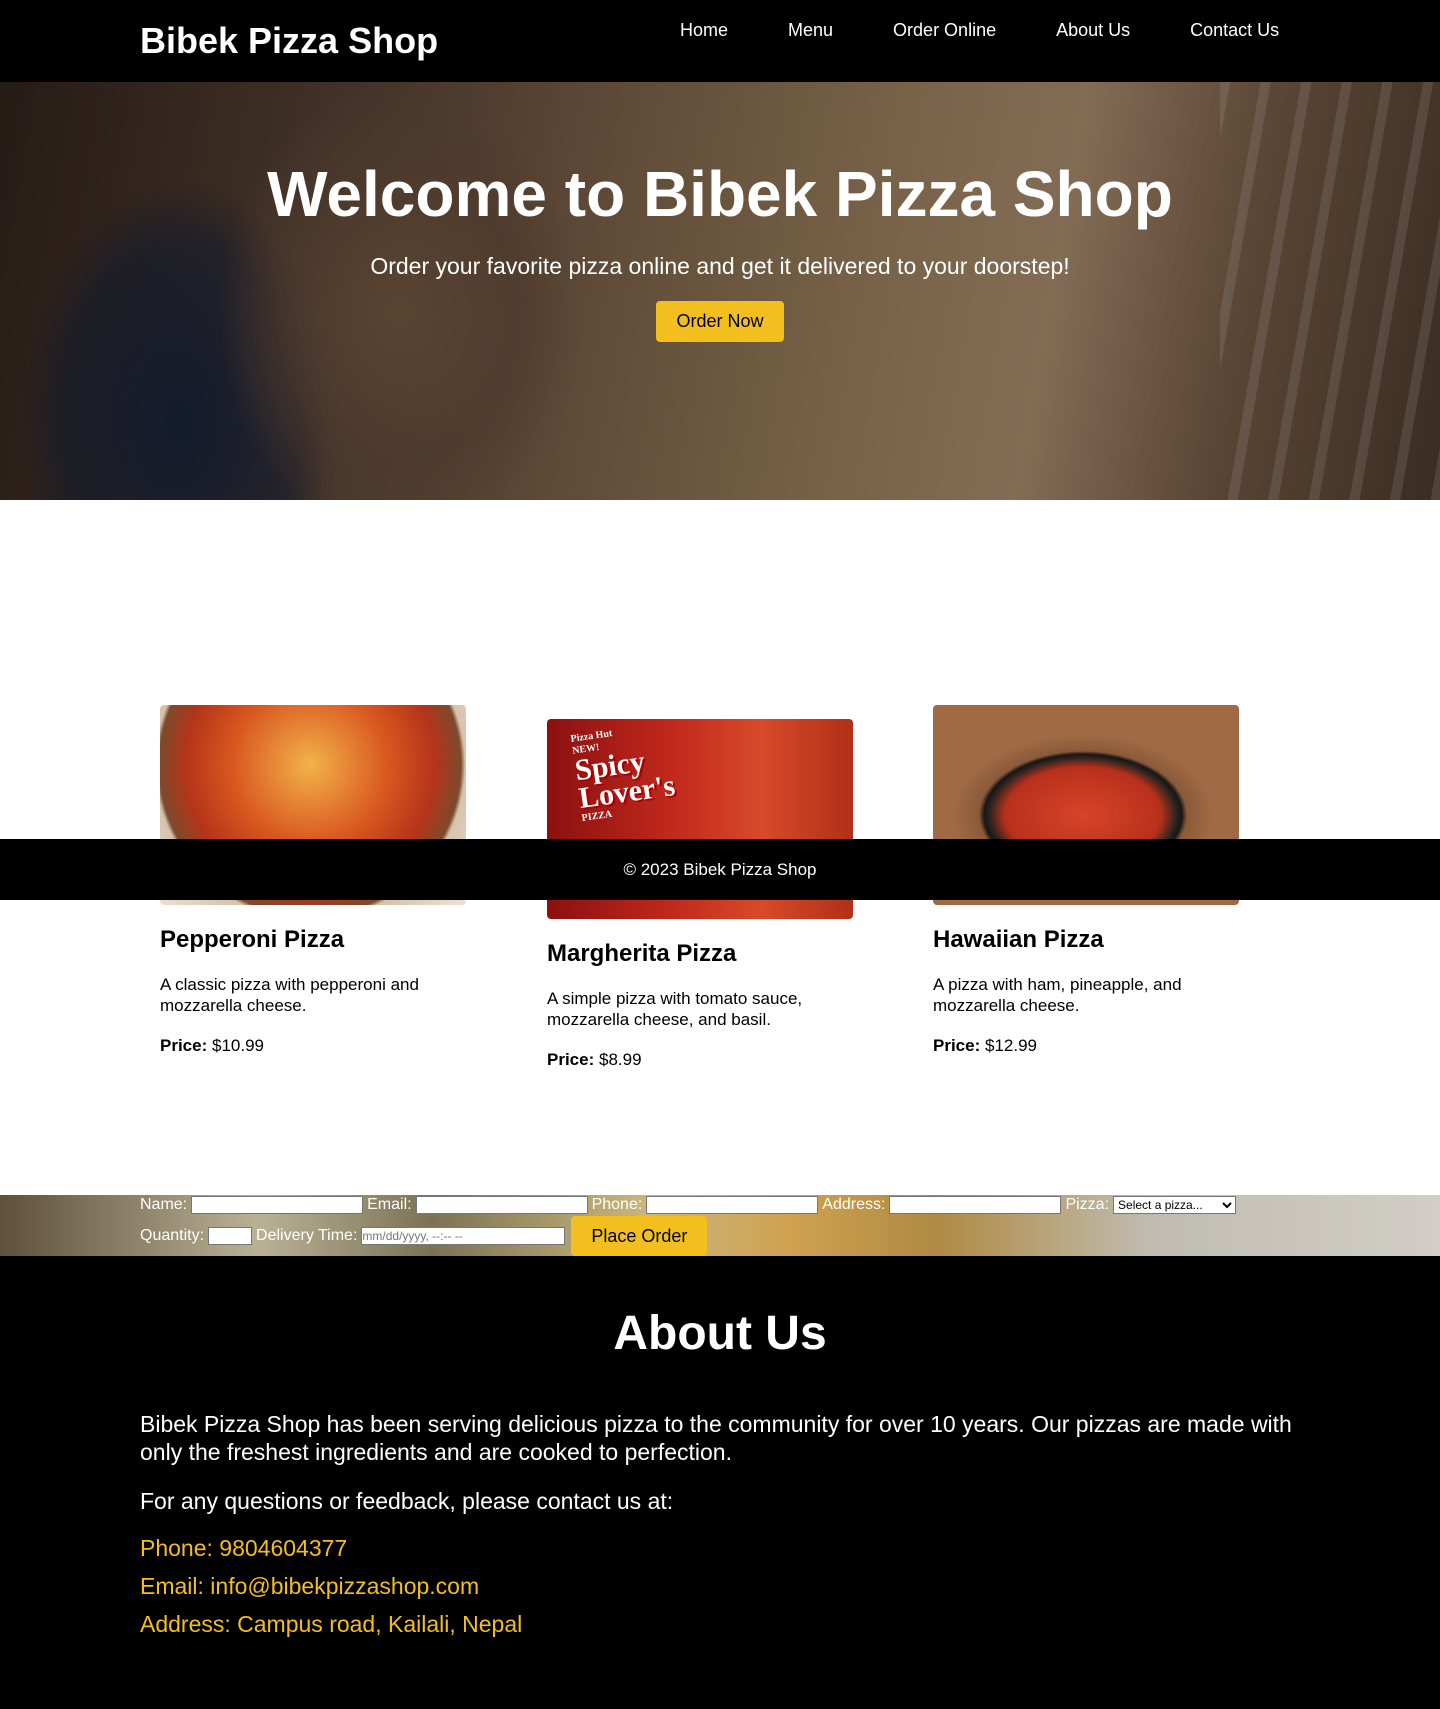  Describe the element at coordinates (704, 30) in the screenshot. I see `nav-home: Home` at that location.